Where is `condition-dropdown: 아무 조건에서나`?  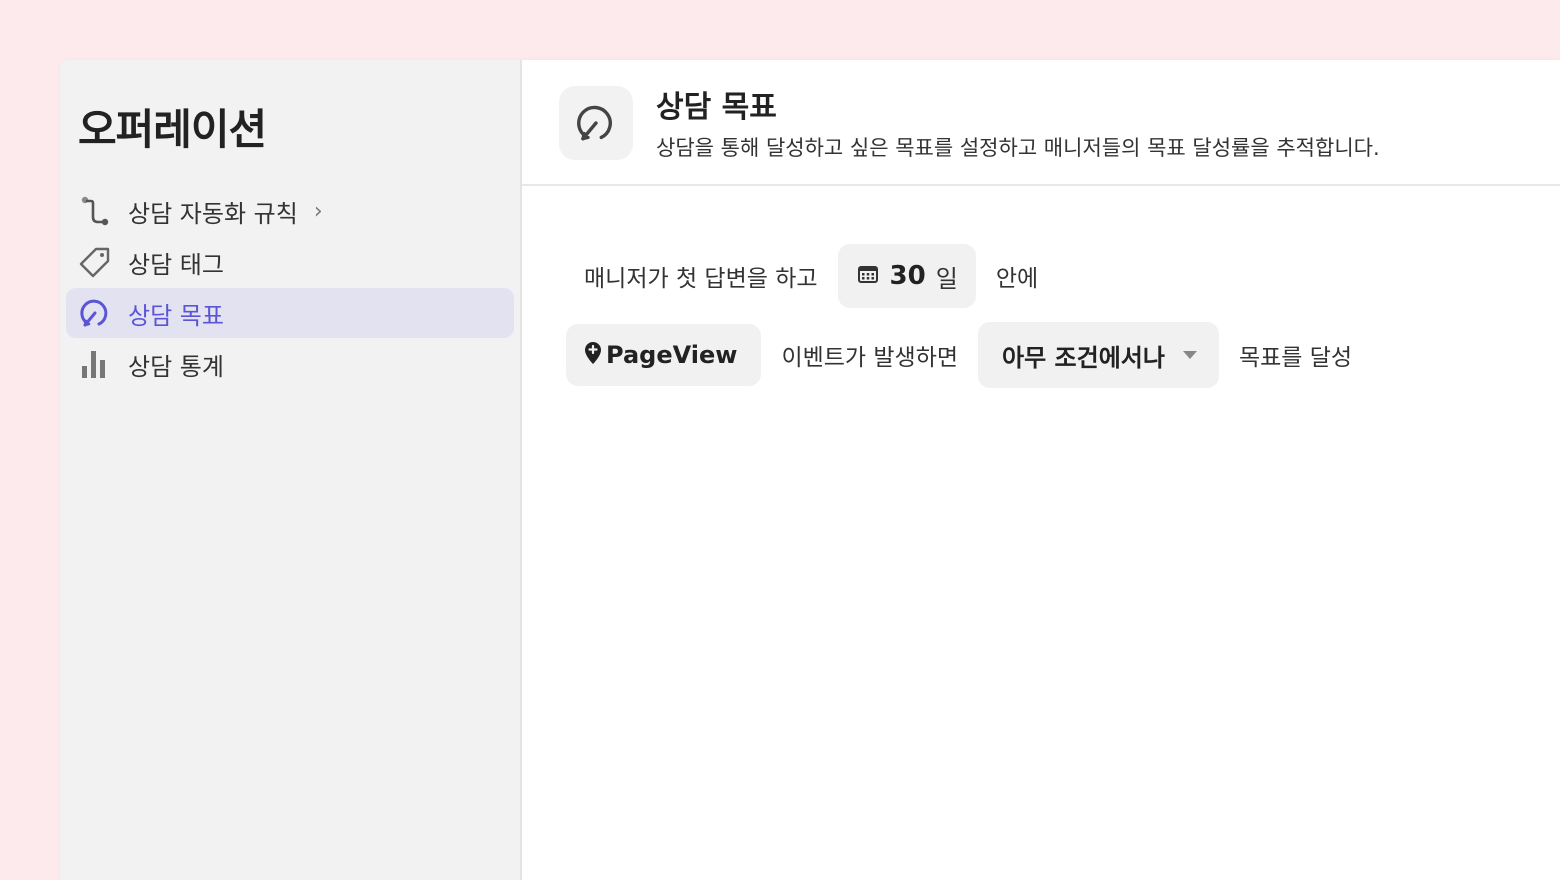 condition-dropdown: 아무 조건에서나 is located at coordinates (1098, 355).